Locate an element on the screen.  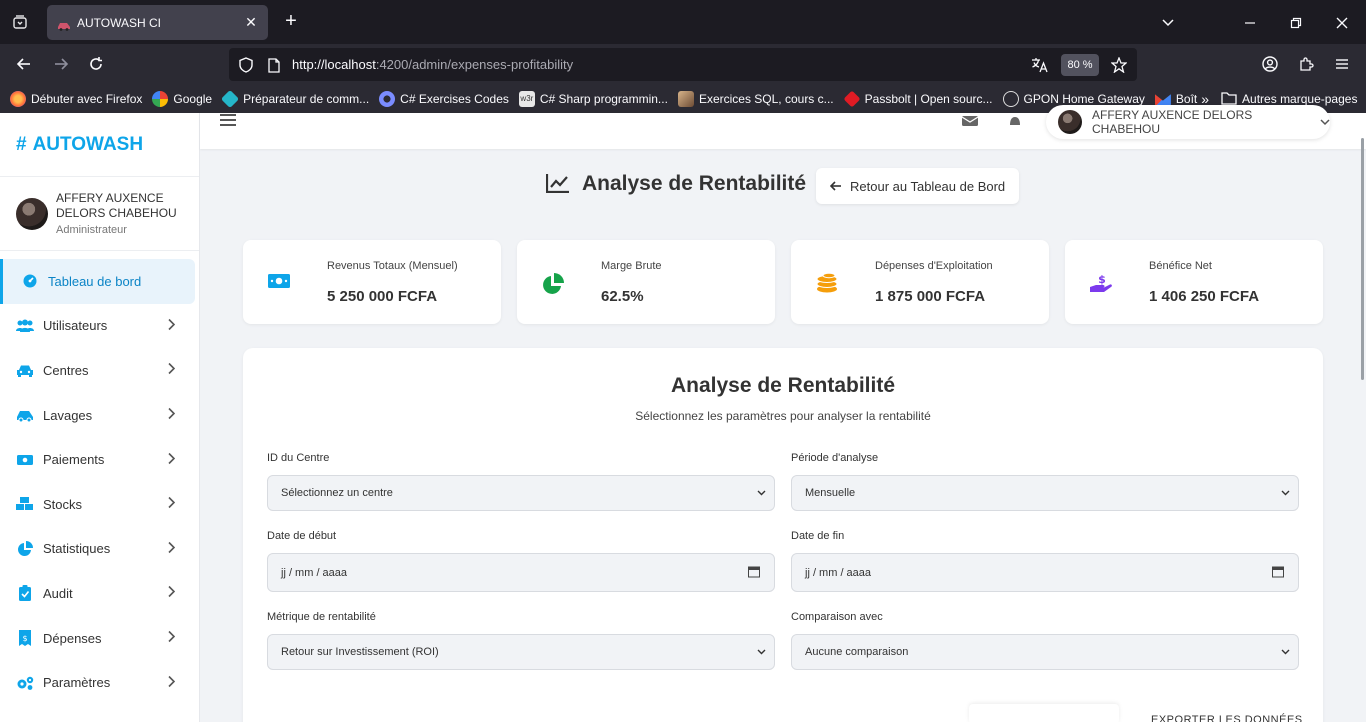
close-window-icon is located at coordinates (1342, 23).